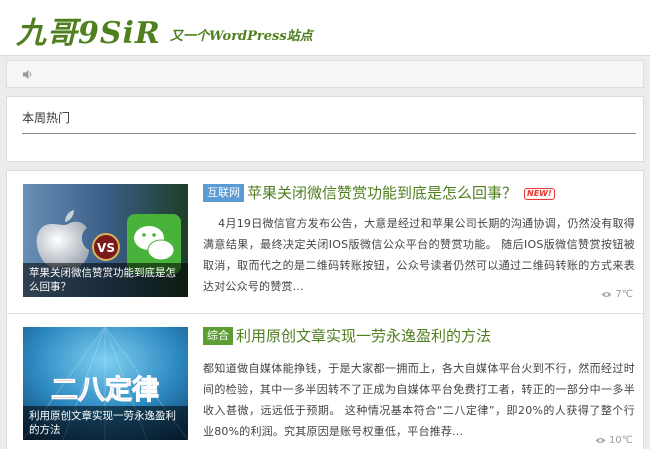  I want to click on article-thumbnail: VS 苹果关闭微信赞赏功能到底是怎么回事？, so click(105, 240).